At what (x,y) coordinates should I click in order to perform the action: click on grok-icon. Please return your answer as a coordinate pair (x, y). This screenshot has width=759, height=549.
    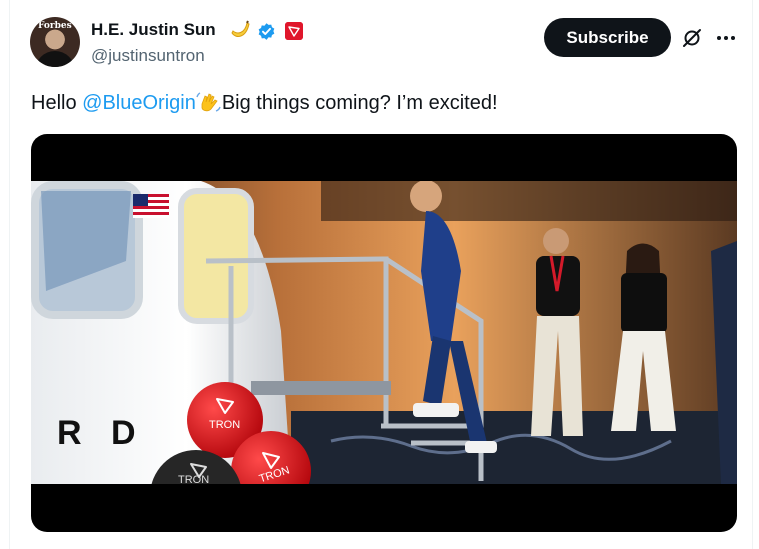
    Looking at the image, I should click on (692, 38).